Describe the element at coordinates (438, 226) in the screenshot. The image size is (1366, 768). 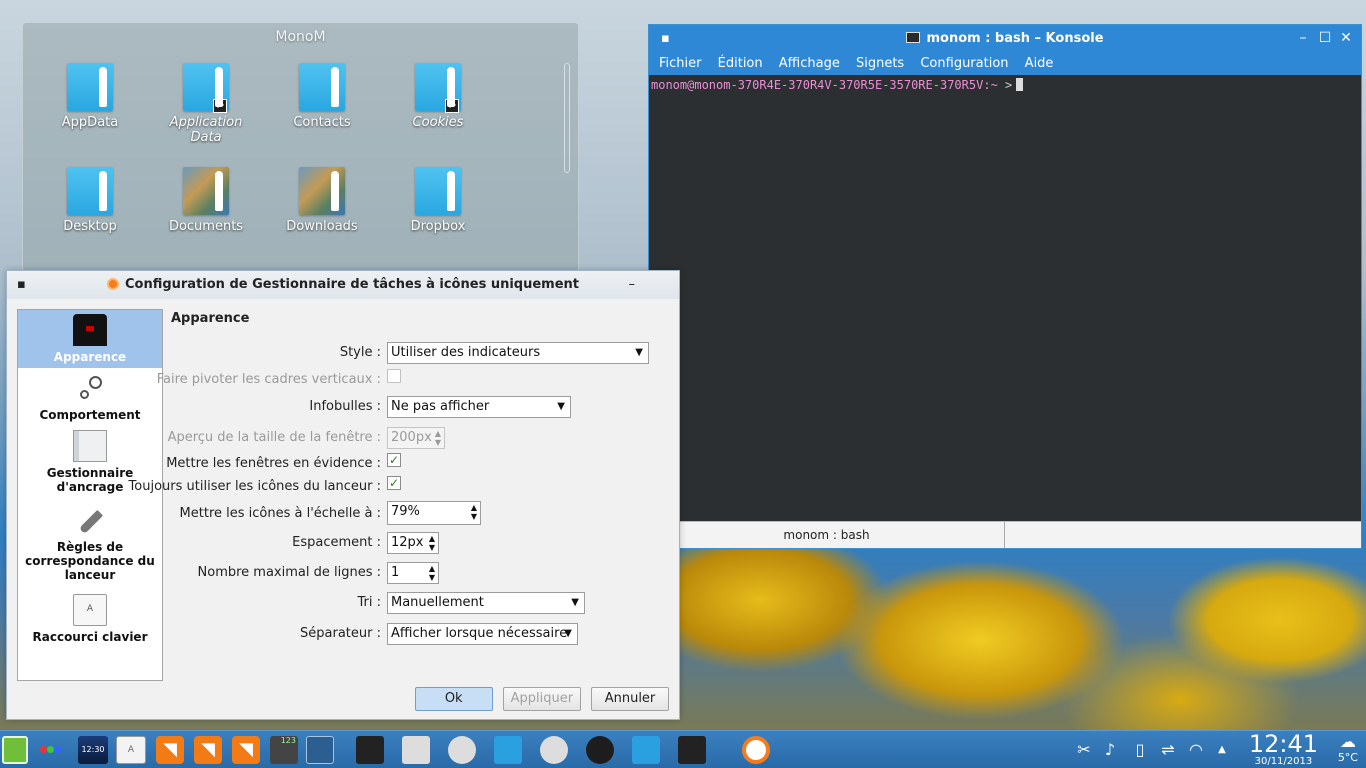
I see `folder-label: Dropbox` at that location.